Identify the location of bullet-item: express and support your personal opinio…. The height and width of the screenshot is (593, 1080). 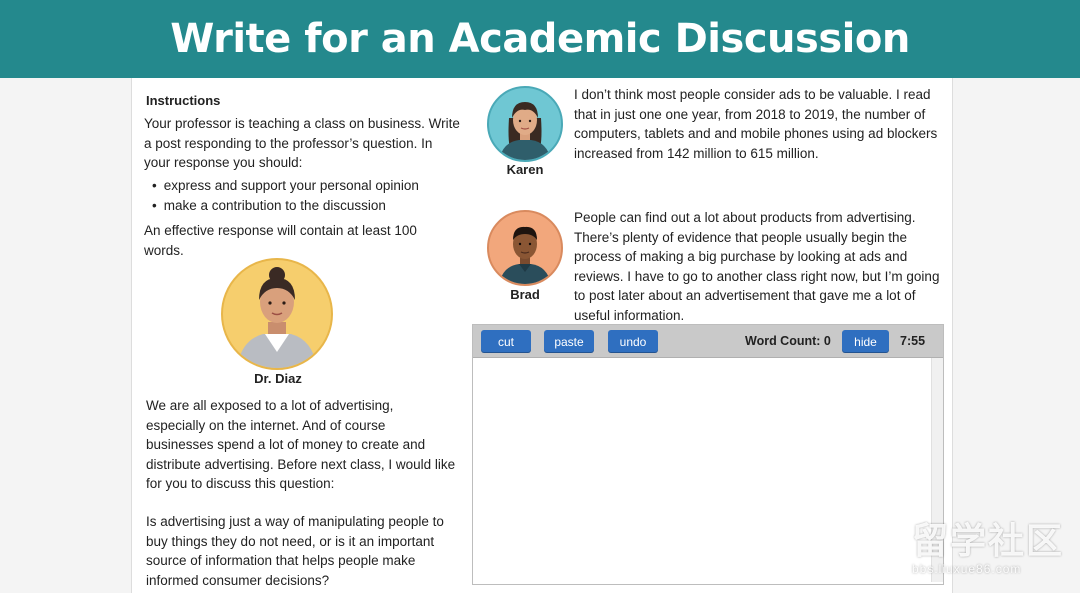
(285, 186).